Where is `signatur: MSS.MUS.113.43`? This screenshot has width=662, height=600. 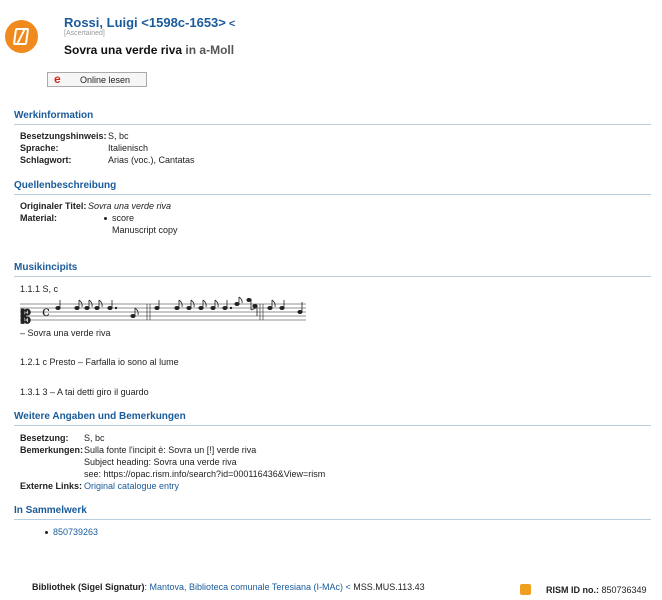 signatur: MSS.MUS.113.43 is located at coordinates (389, 587).